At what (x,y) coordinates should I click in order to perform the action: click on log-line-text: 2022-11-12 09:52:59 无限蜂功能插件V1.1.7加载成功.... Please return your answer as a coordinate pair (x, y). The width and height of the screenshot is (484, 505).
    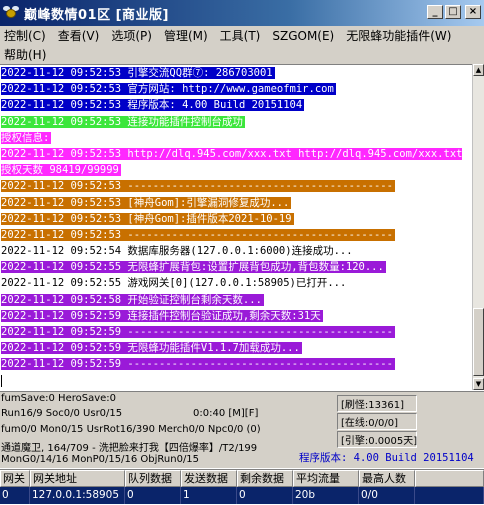
    Looking at the image, I should click on (151, 348).